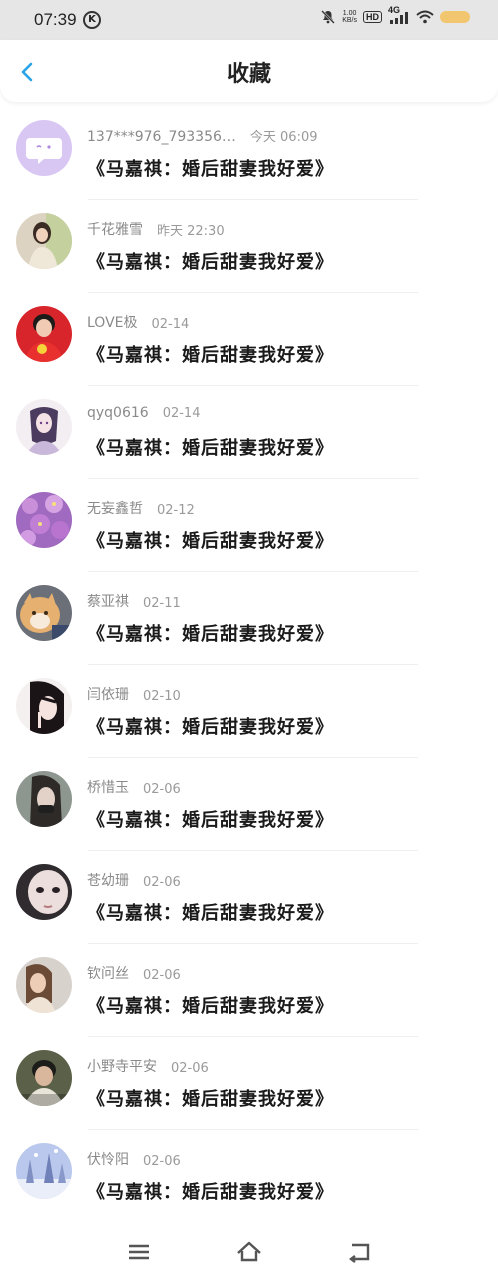  Describe the element at coordinates (282, 229) in the screenshot. I see `item-meta: 千花雅雪 昨天 22:30` at that location.